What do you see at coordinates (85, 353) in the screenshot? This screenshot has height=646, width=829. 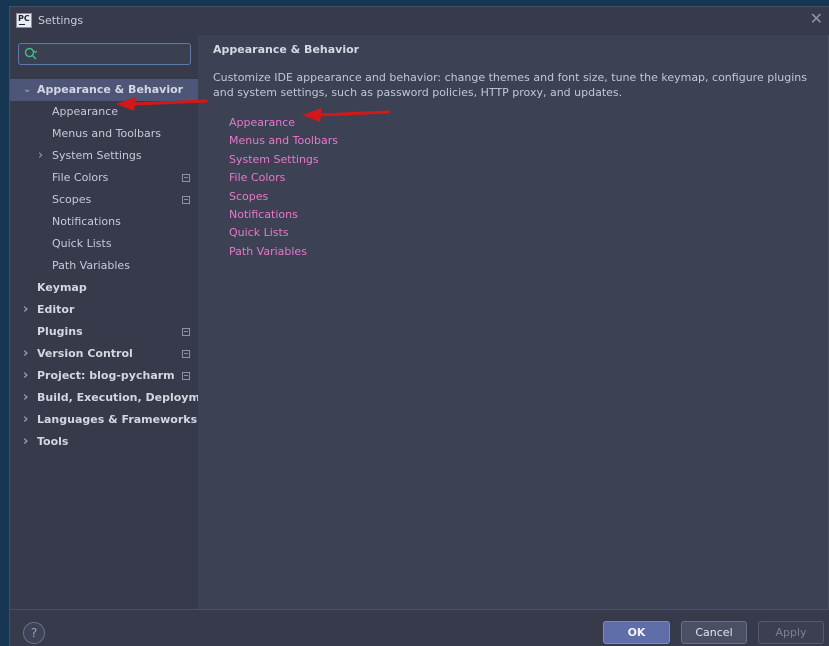 I see `sidebar-item-label: Version Control` at bounding box center [85, 353].